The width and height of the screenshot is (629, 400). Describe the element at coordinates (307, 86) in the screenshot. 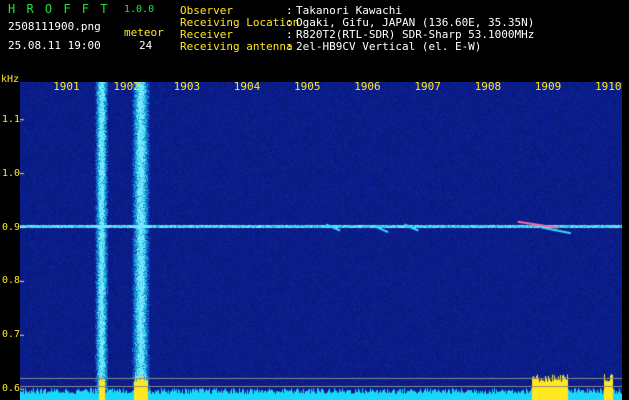

I see `x-tick-label: 1905` at that location.